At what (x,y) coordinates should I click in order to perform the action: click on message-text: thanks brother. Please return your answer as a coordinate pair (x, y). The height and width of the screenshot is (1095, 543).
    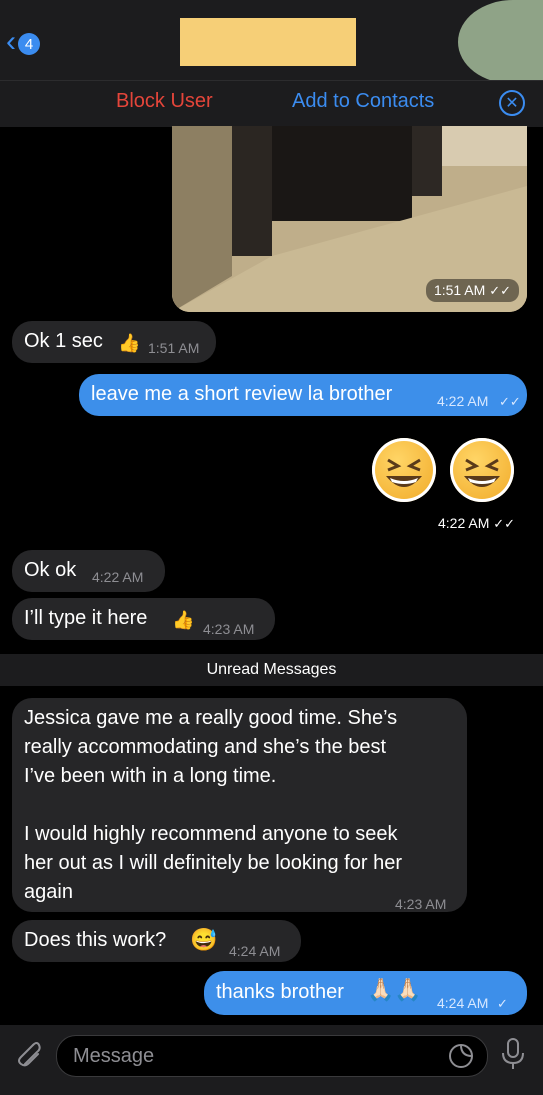
    Looking at the image, I should click on (280, 992).